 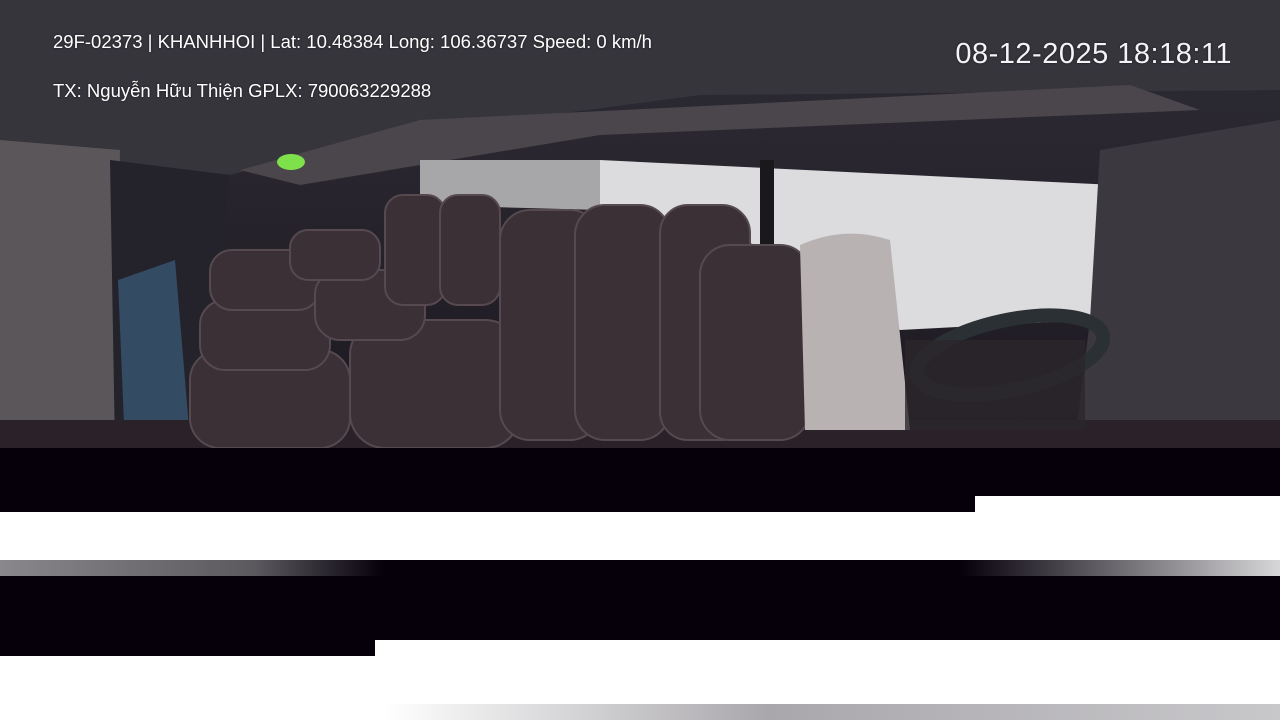 What do you see at coordinates (1093, 54) in the screenshot?
I see `timestamp-overlay: 08-12-2025 18:18:11` at bounding box center [1093, 54].